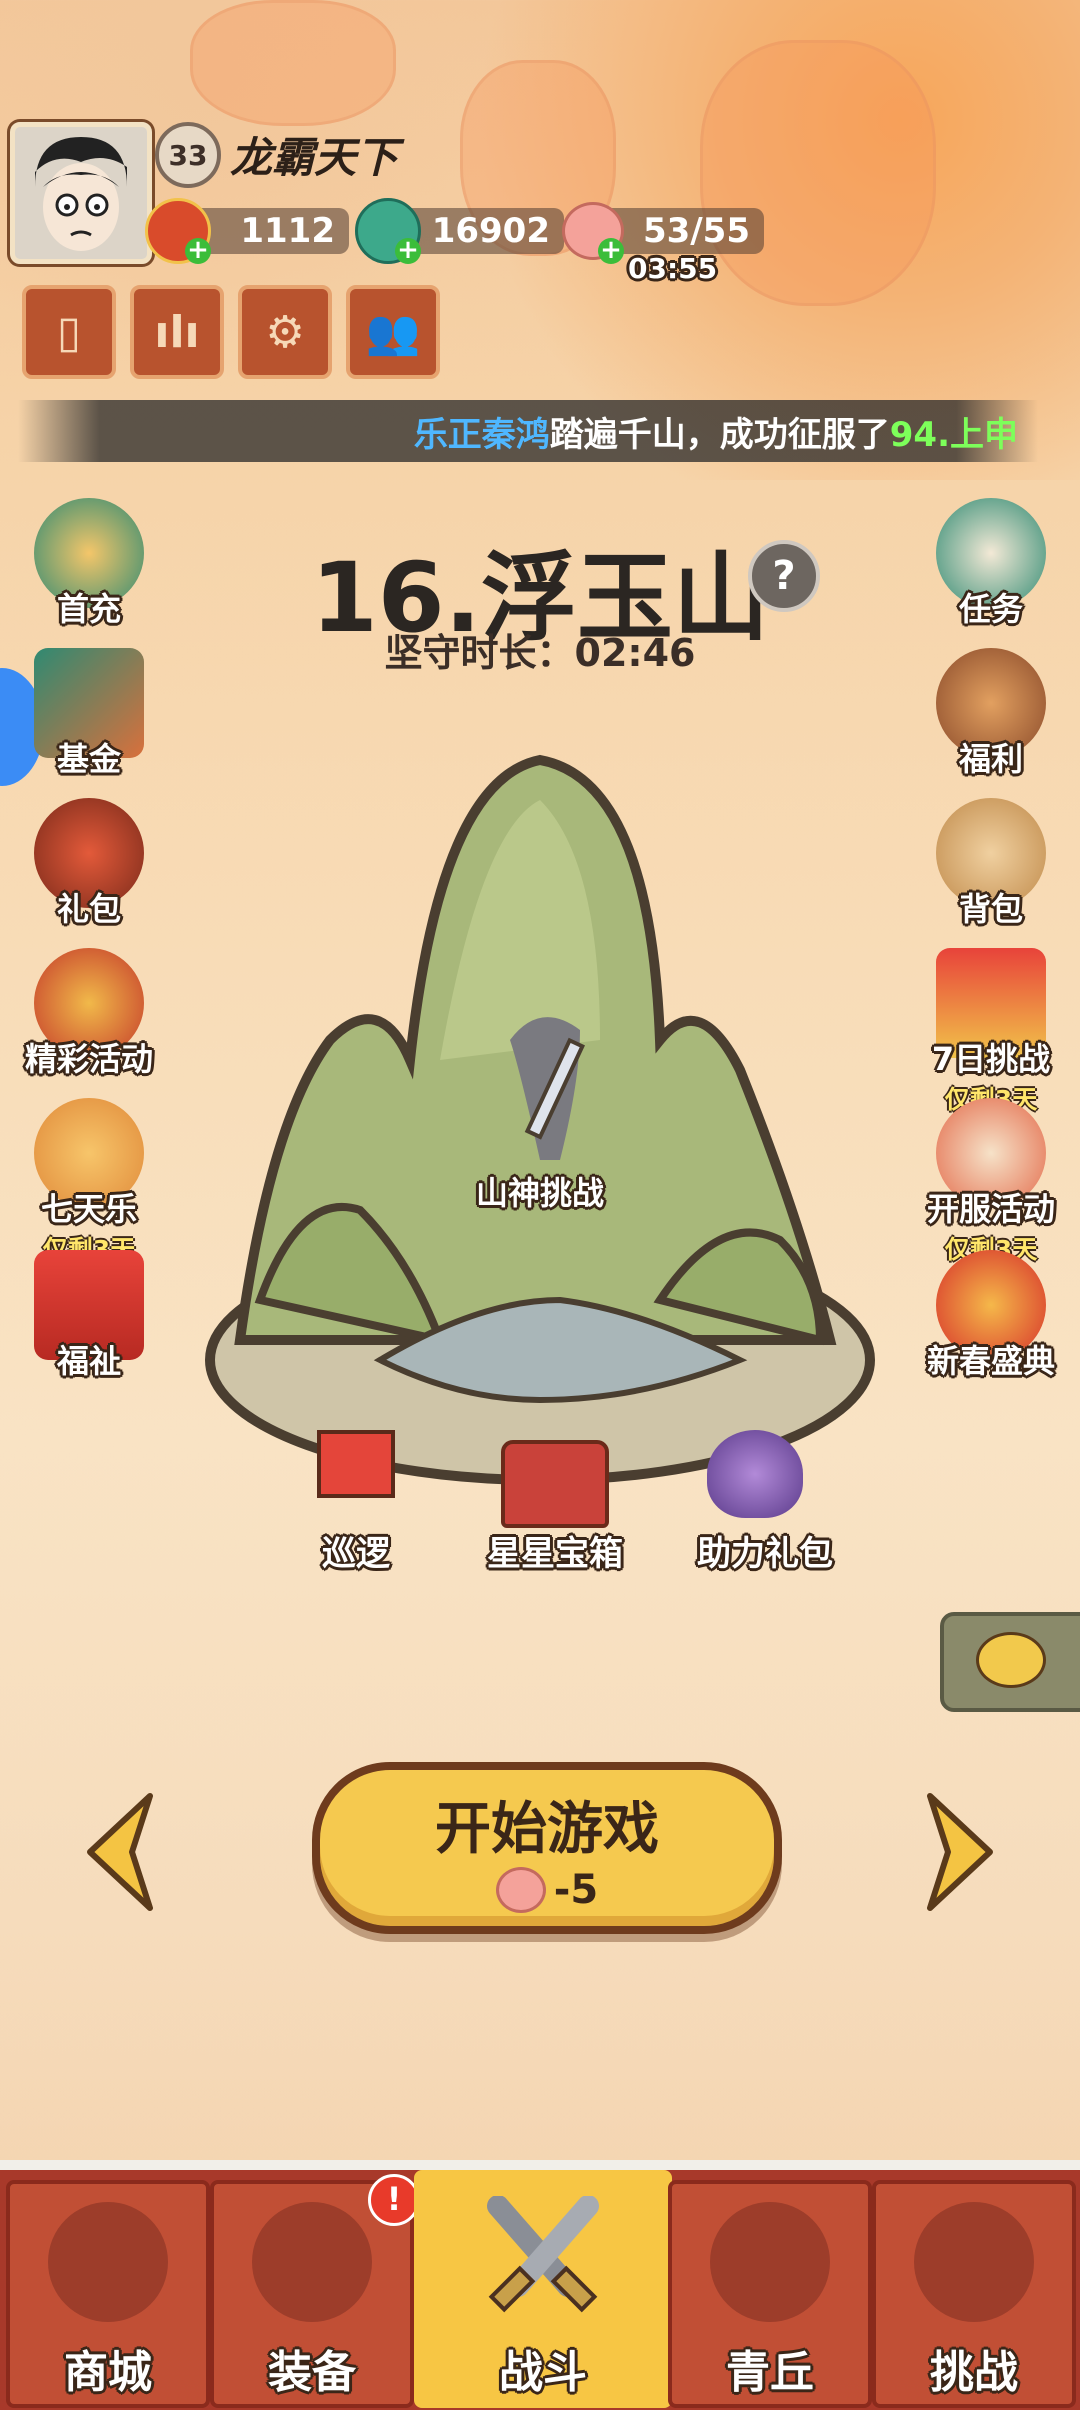  What do you see at coordinates (356, 1480) in the screenshot?
I see `patrol-flag-icon` at bounding box center [356, 1480].